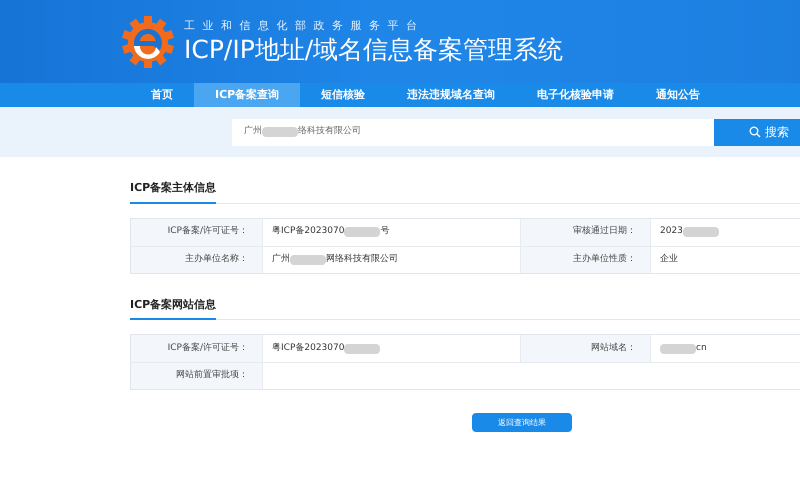 Image resolution: width=800 pixels, height=500 pixels. I want to click on back-to-results-button: 返回查询结果, so click(522, 422).